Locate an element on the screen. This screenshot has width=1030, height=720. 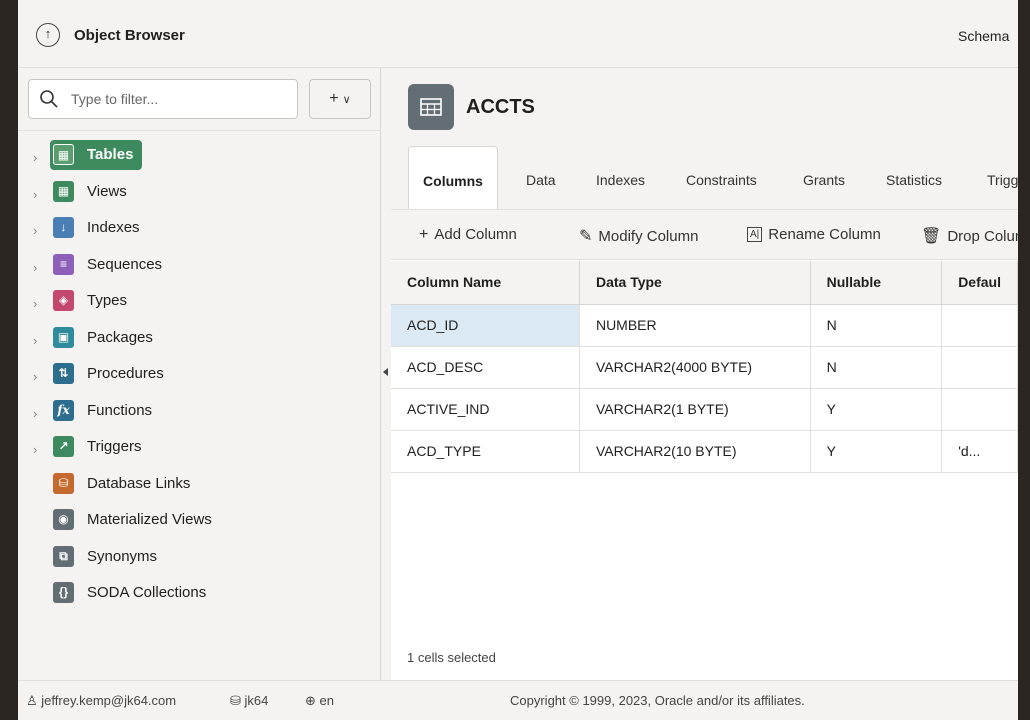
tree-item-triggers: › ↗ Triggers is located at coordinates (198, 454).